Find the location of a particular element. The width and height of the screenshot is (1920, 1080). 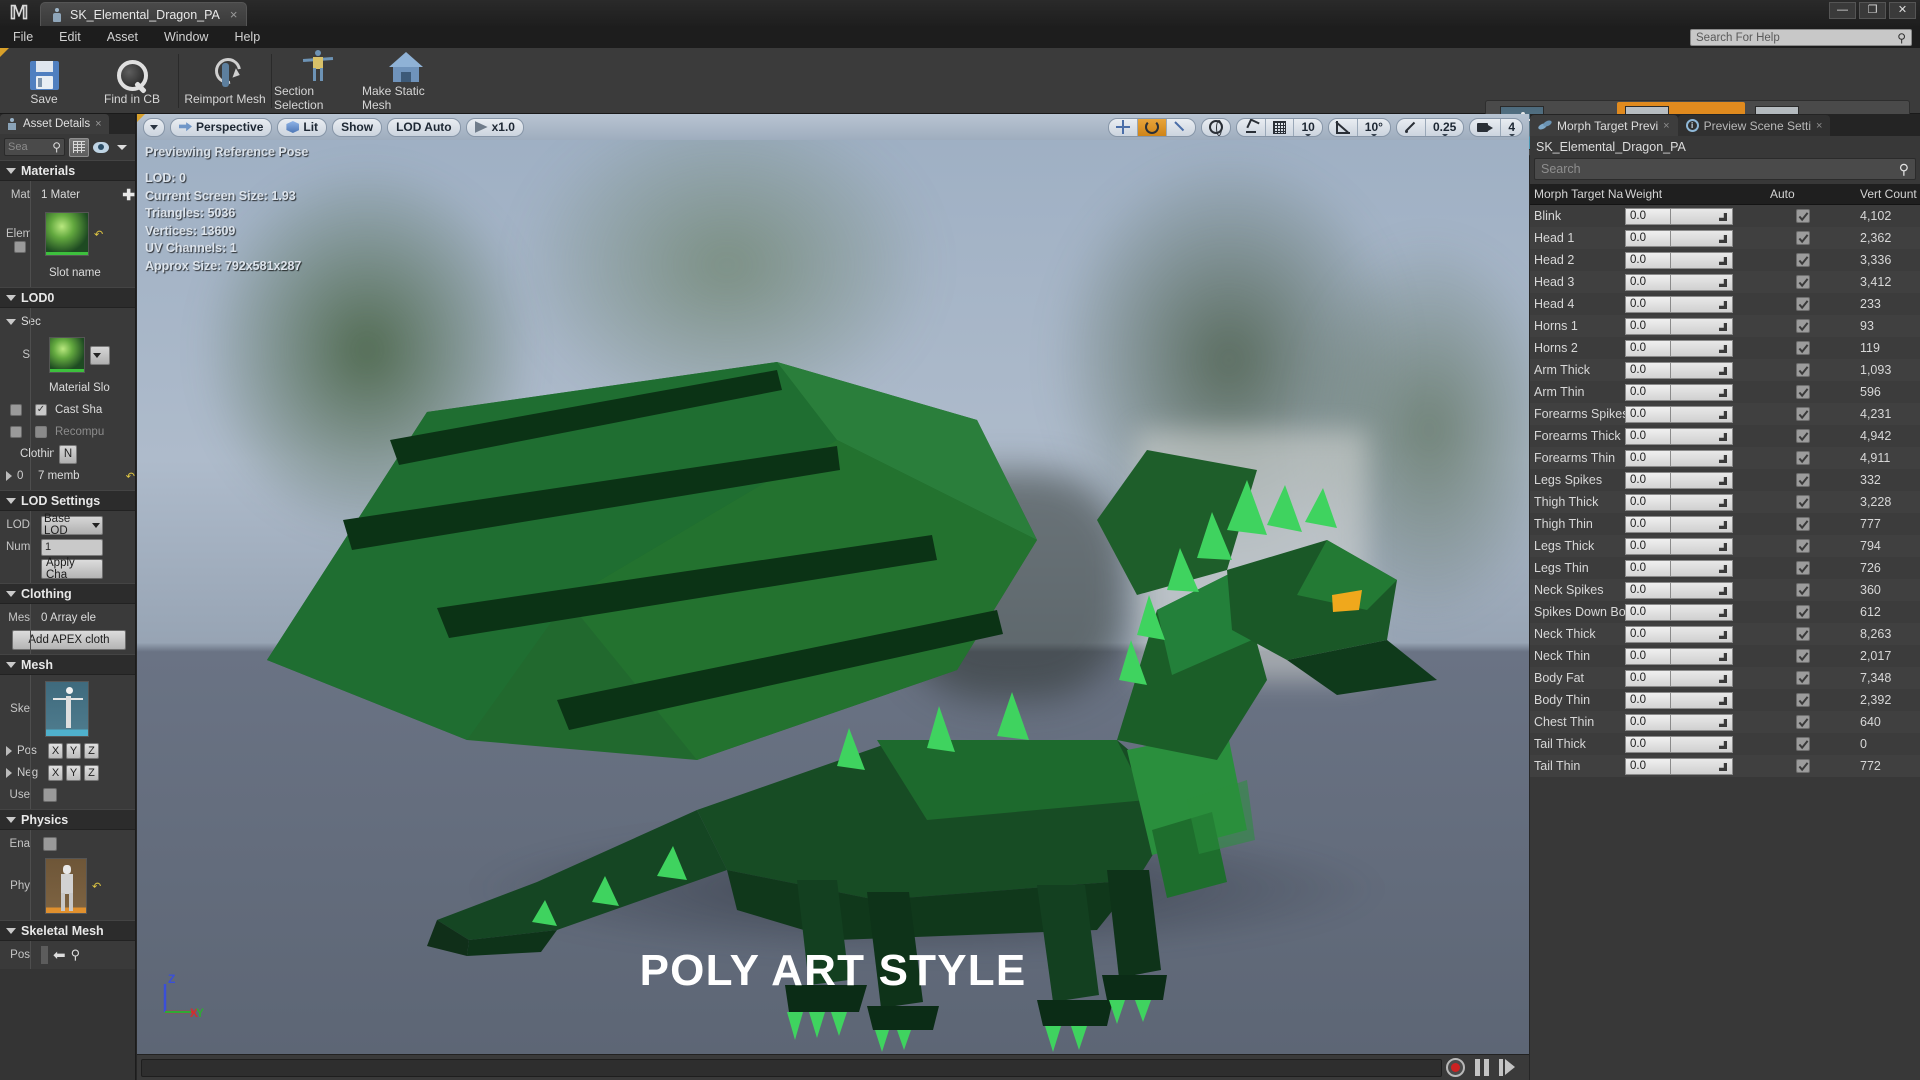

asset-picker-field is located at coordinates (44, 955).